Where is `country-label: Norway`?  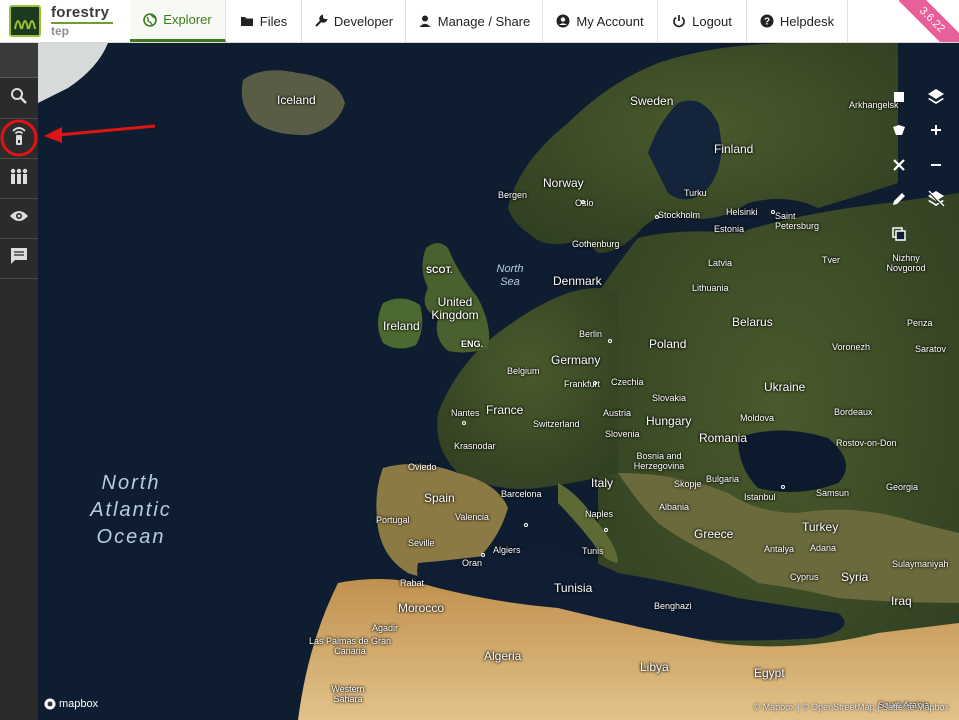 country-label: Norway is located at coordinates (563, 183).